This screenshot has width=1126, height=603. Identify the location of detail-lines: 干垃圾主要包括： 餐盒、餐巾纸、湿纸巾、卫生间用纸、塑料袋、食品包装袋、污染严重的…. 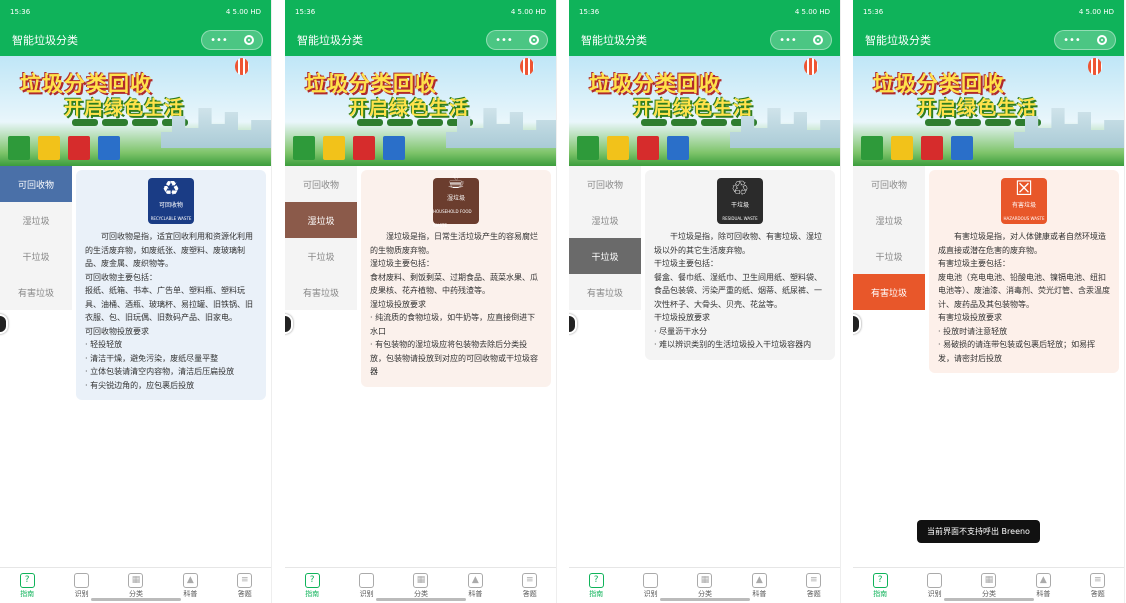
(738, 304).